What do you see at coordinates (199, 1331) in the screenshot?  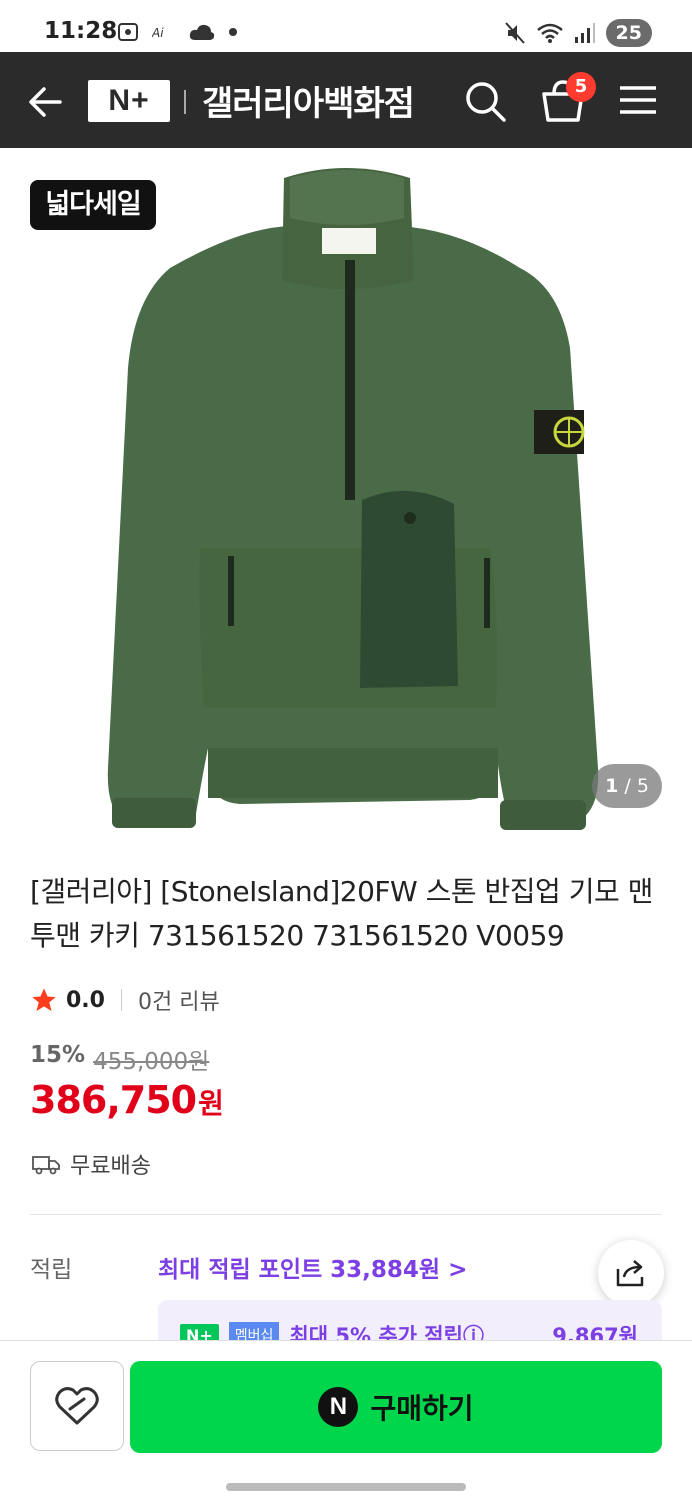 I see `naver-plus-chip: N+` at bounding box center [199, 1331].